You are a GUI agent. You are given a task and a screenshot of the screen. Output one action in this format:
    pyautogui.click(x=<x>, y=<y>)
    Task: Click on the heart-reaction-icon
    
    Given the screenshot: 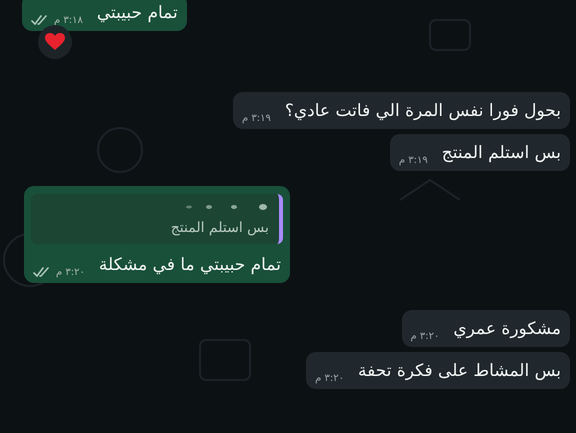 What is the action you would take?
    pyautogui.click(x=55, y=42)
    